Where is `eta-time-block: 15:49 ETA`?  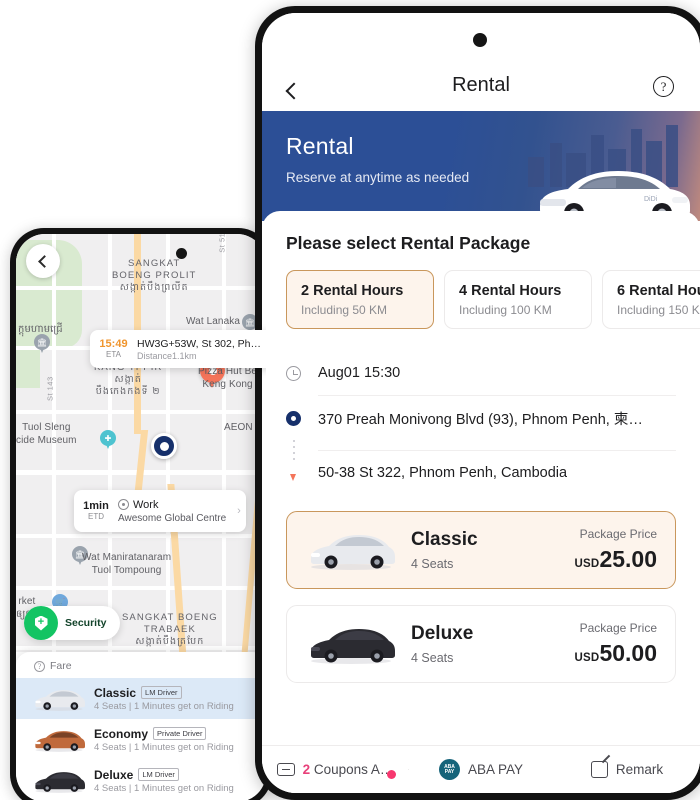 eta-time-block: 15:49 ETA is located at coordinates (113, 349).